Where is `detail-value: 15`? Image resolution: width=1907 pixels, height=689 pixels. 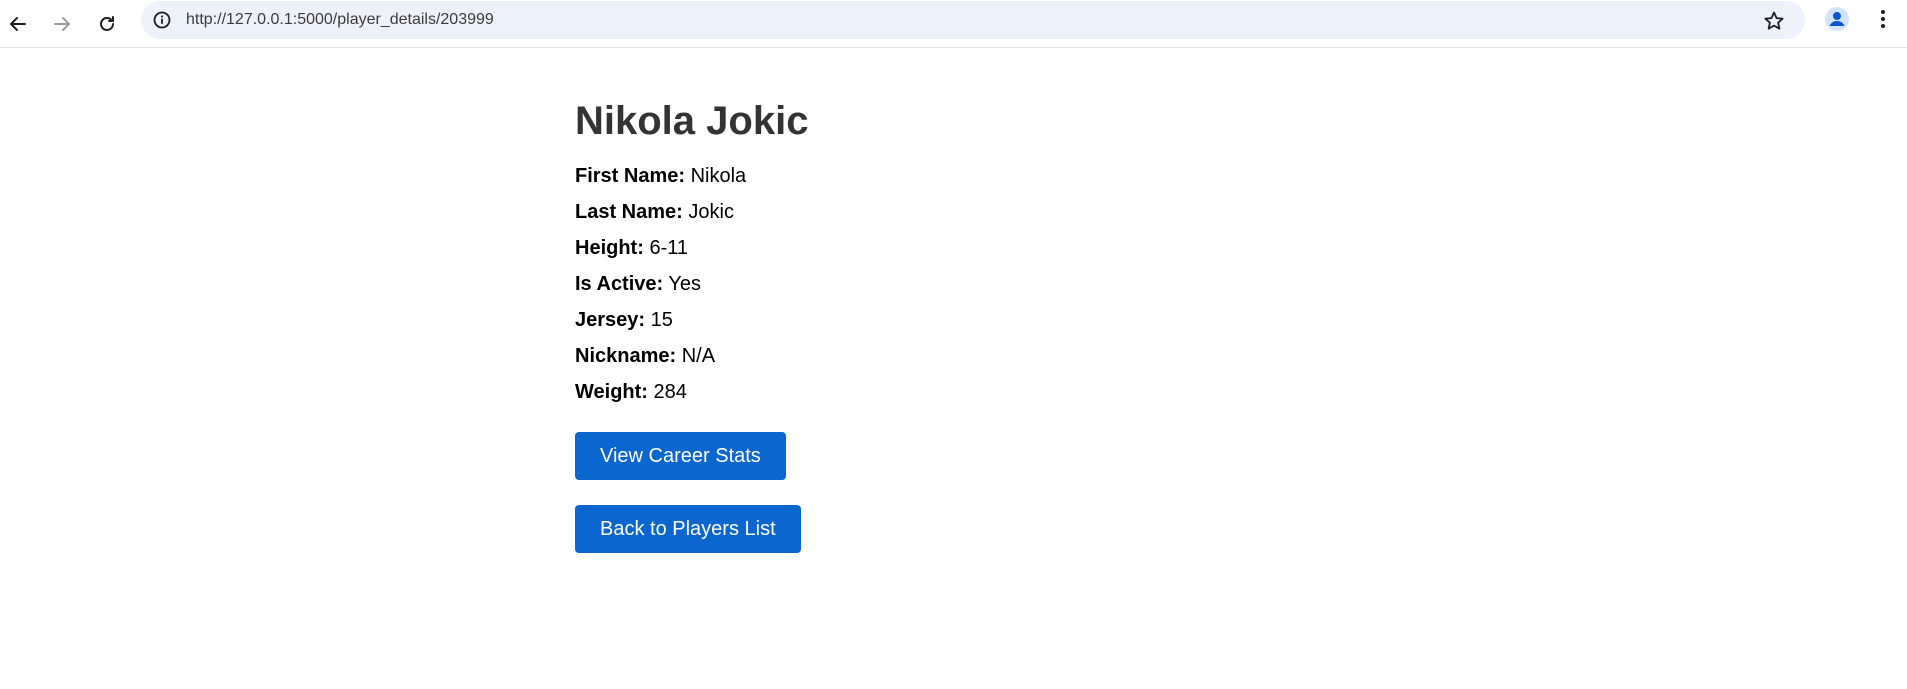
detail-value: 15 is located at coordinates (661, 320).